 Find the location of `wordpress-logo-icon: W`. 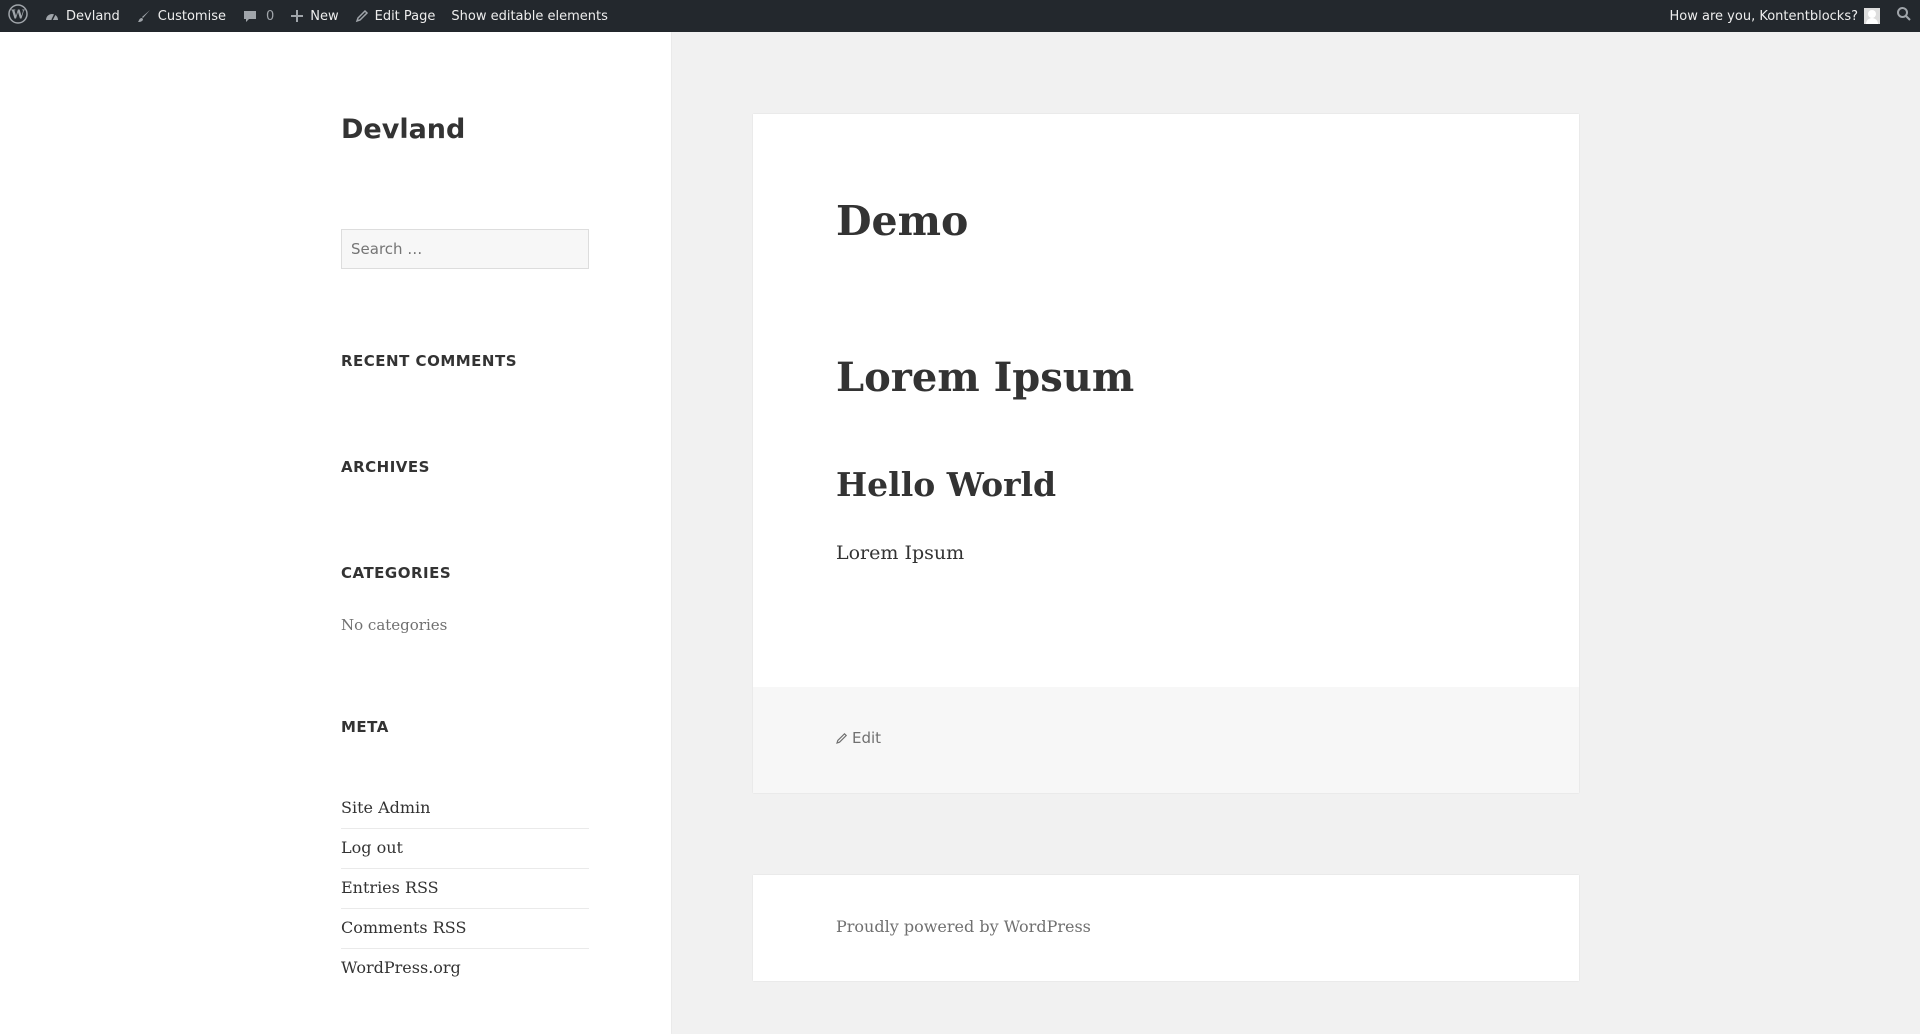

wordpress-logo-icon: W is located at coordinates (18, 16).